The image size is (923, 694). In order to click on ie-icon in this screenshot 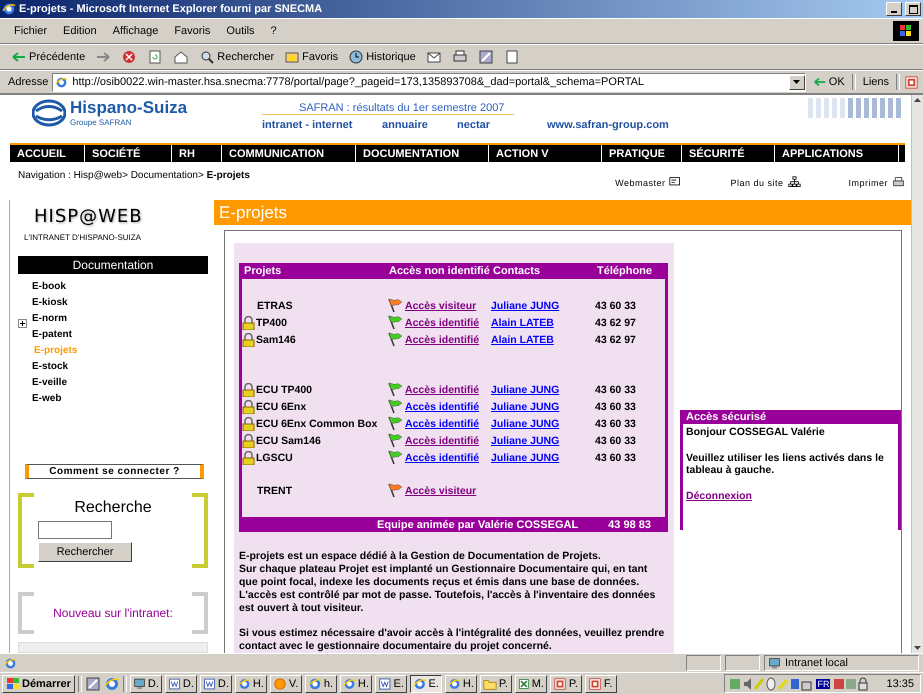, I will do `click(349, 683)`.